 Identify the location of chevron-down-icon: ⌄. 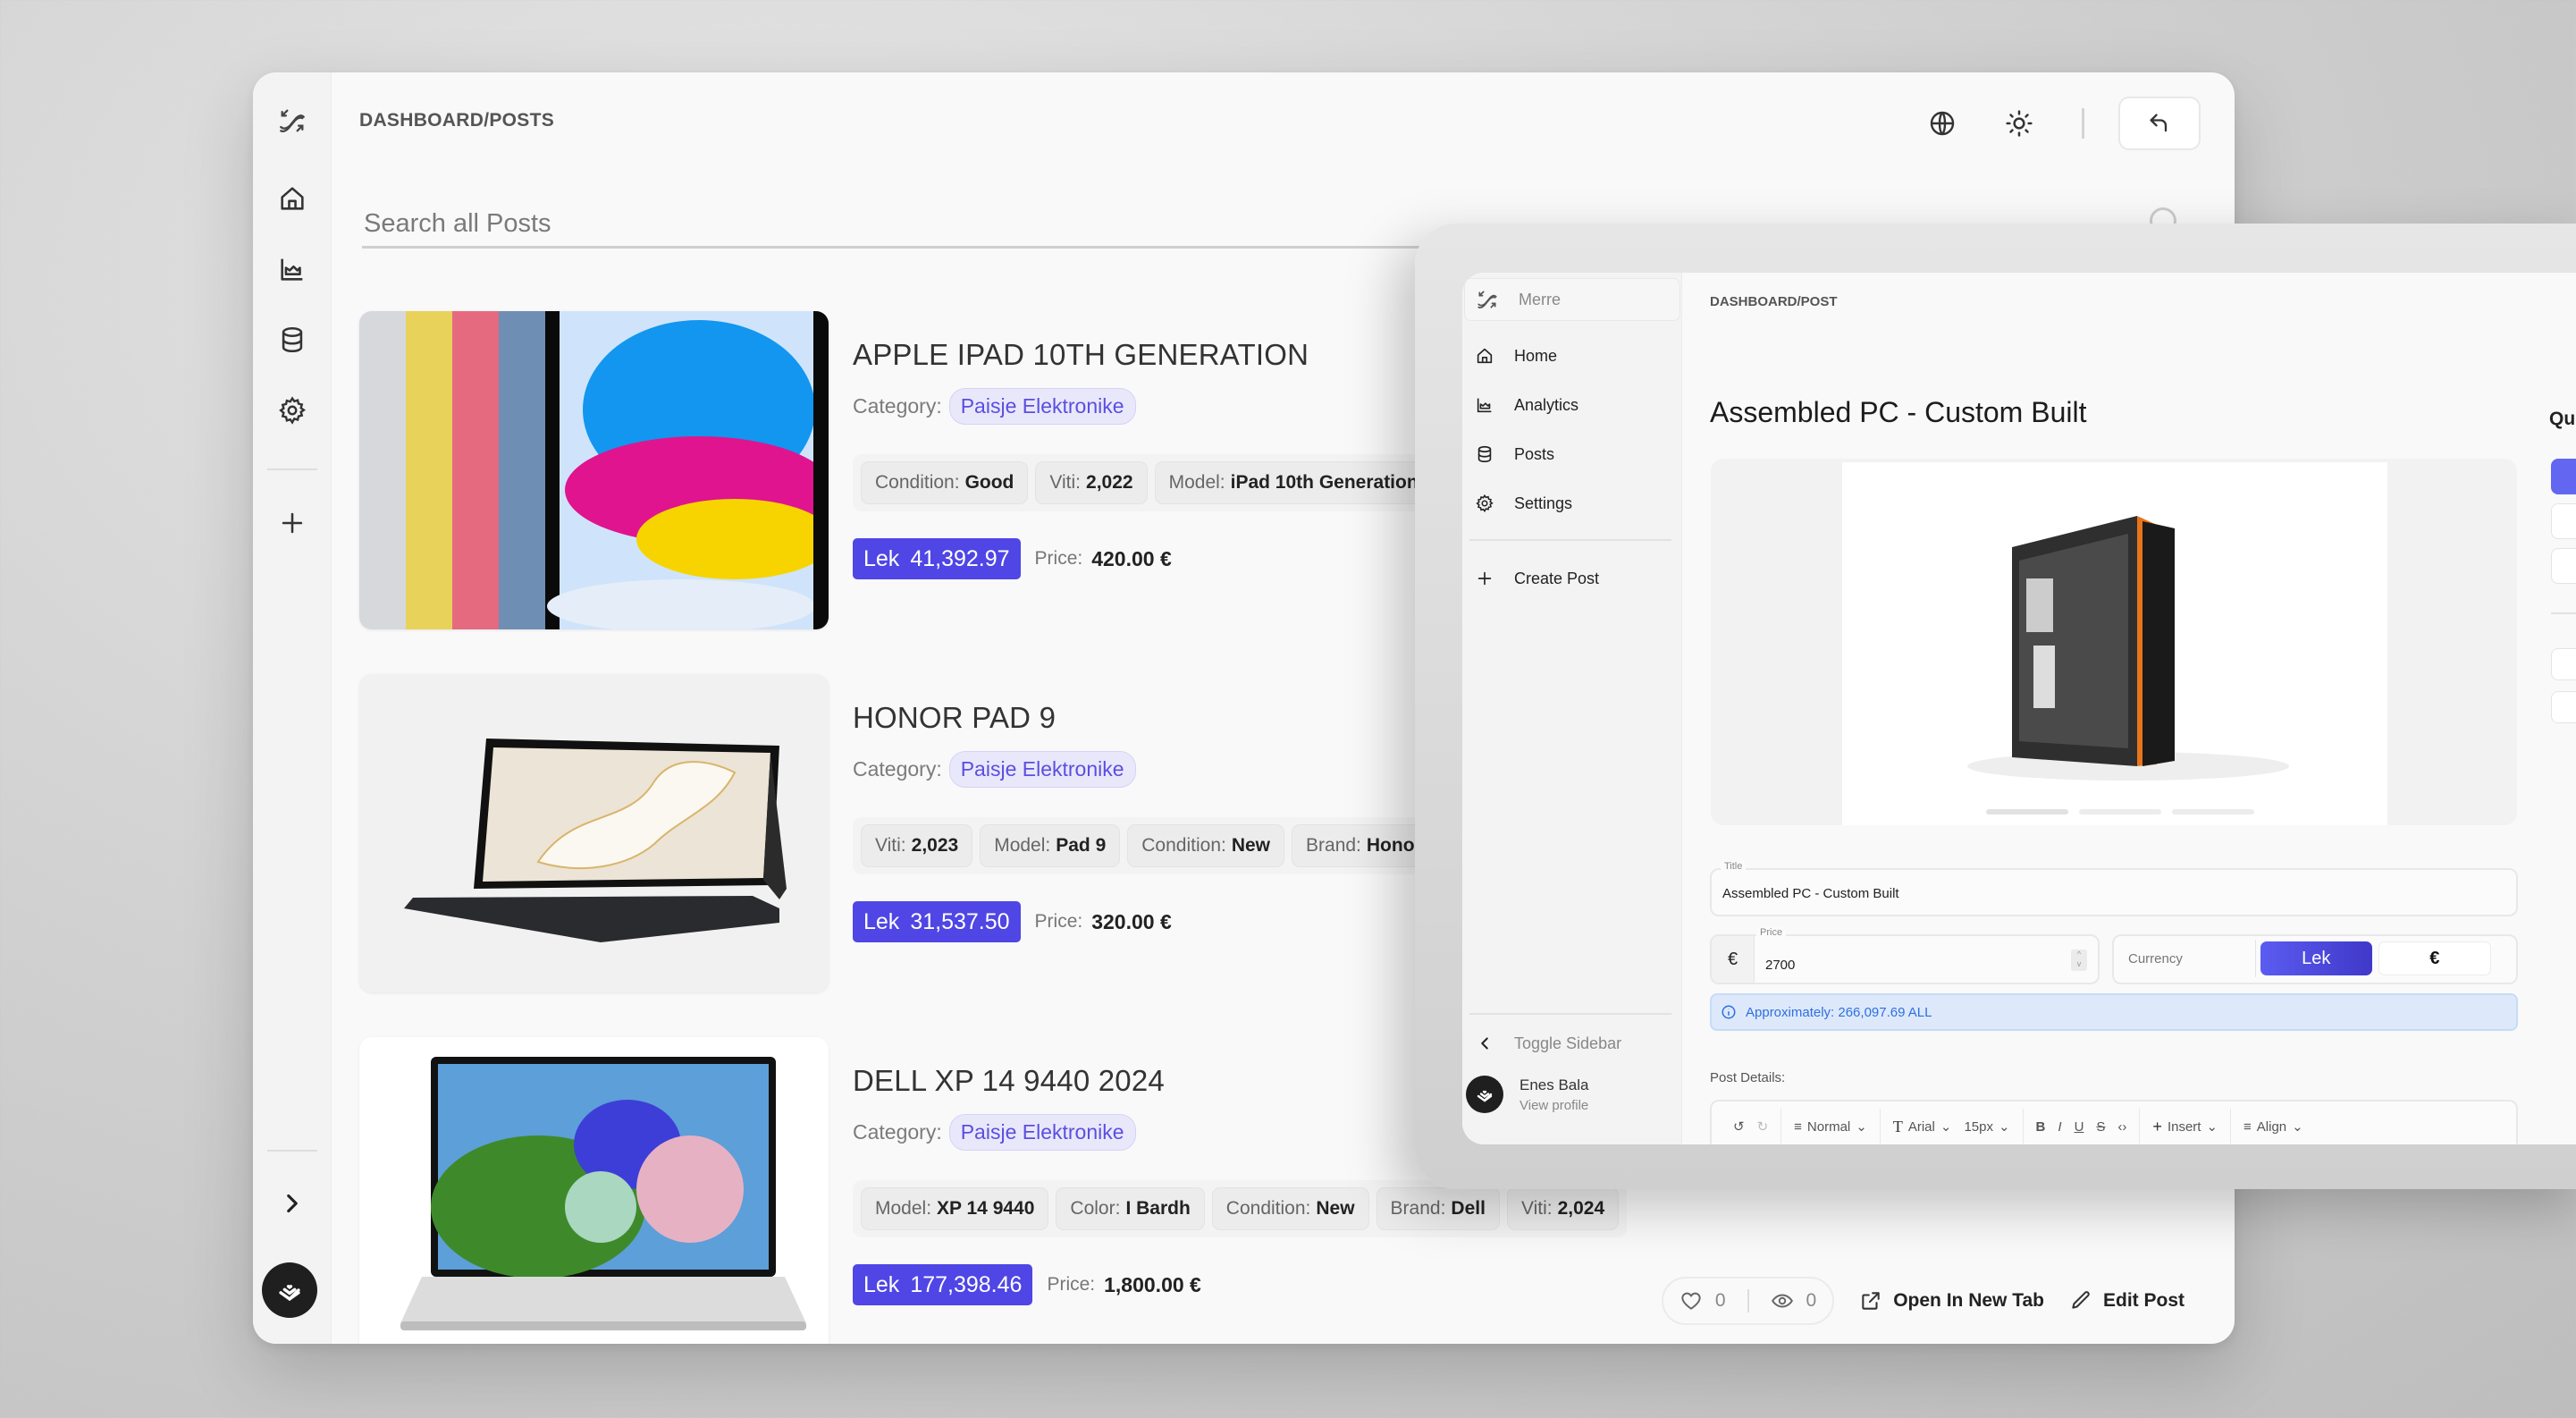
(2297, 1127).